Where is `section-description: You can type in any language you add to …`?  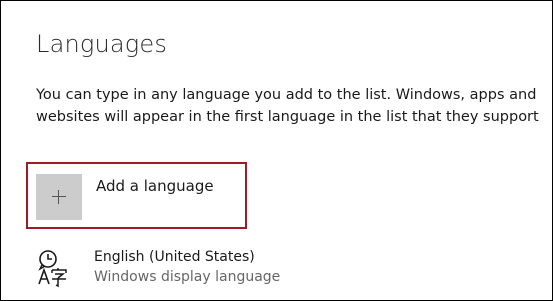
section-description: You can type in any language you add to … is located at coordinates (287, 106).